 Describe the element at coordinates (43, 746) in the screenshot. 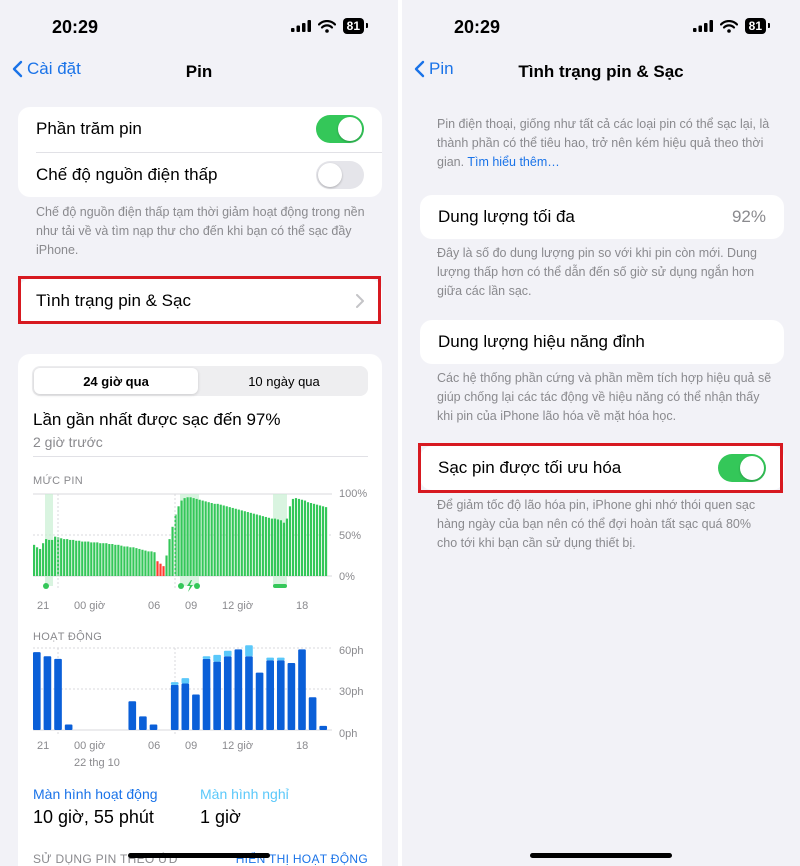

I see `ax-tick-21: 21` at that location.